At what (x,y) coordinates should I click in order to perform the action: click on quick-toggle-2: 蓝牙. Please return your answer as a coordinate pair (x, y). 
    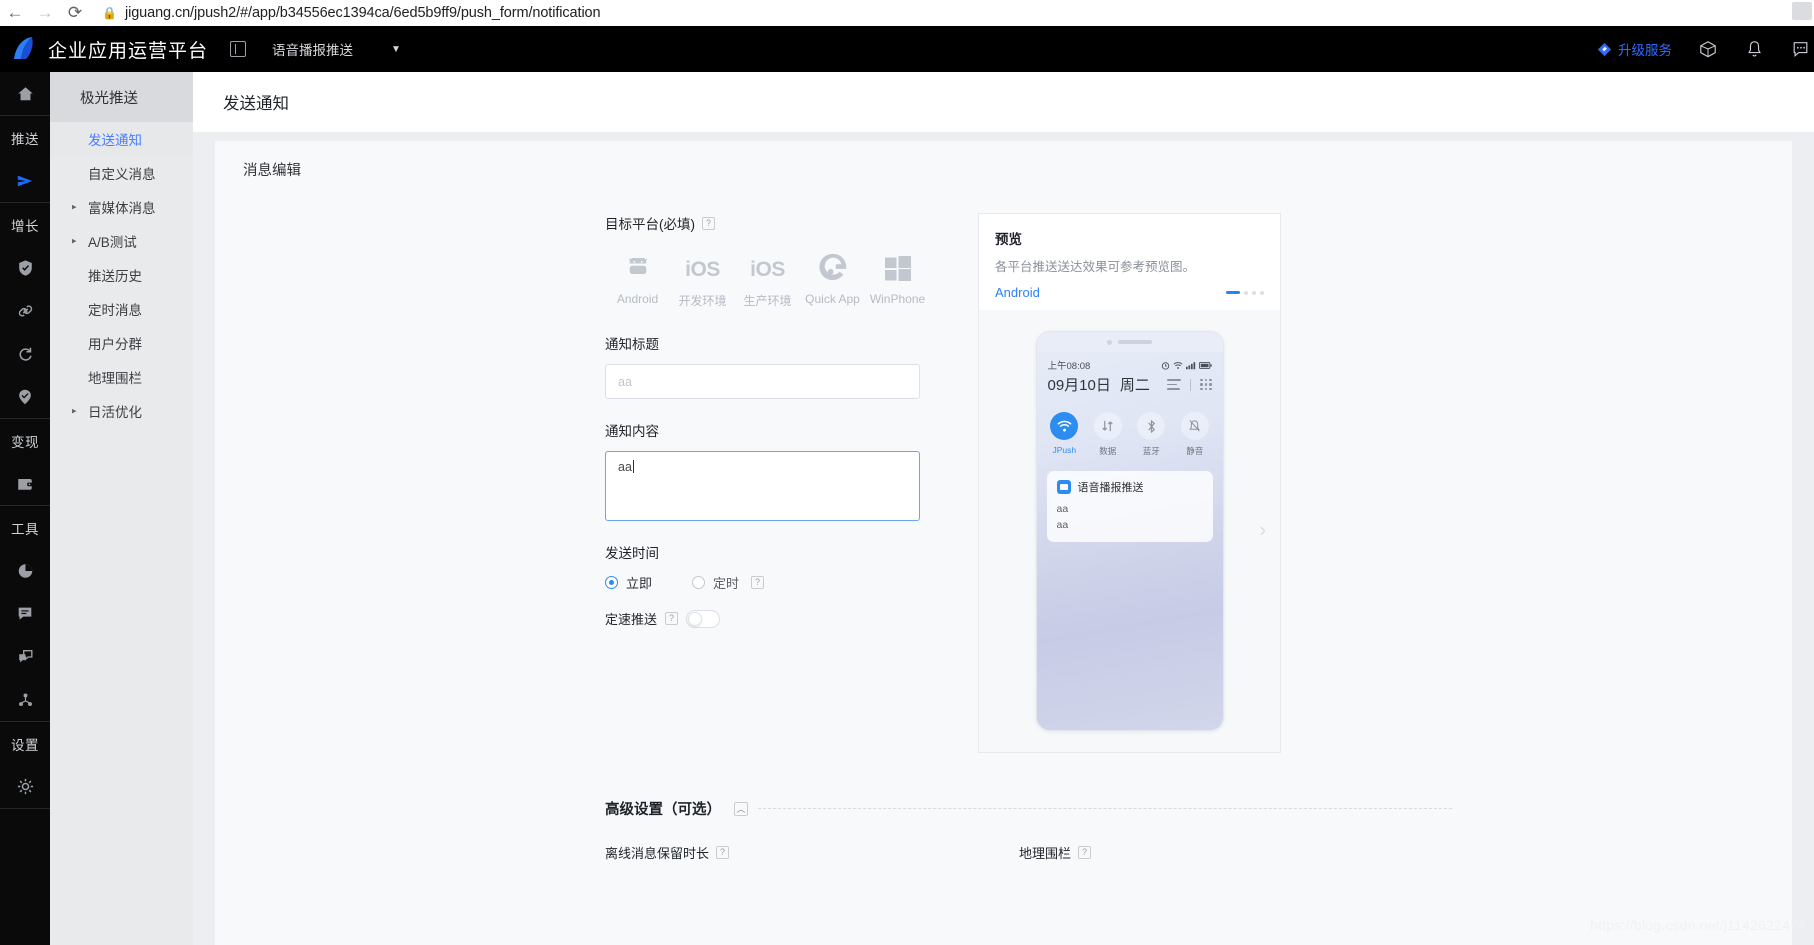
    Looking at the image, I should click on (1152, 434).